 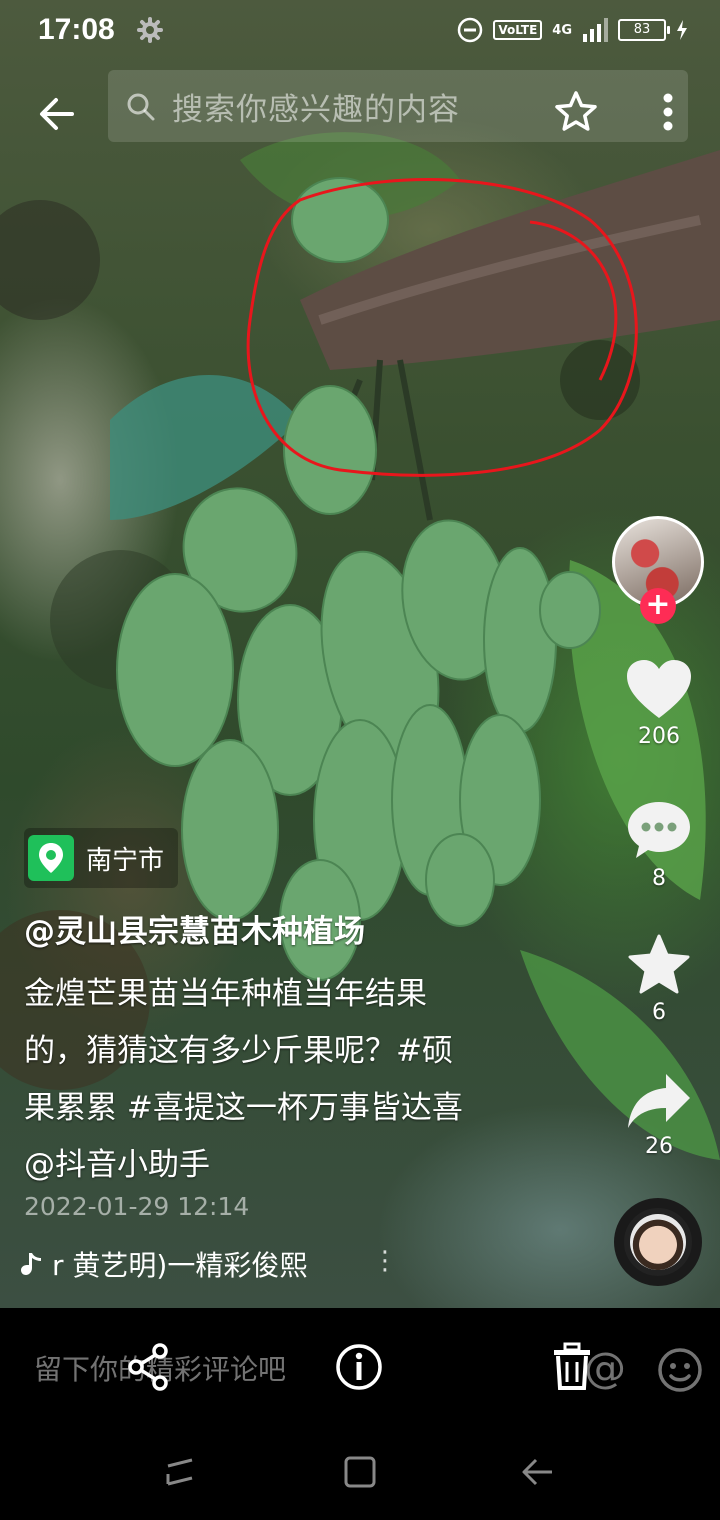 What do you see at coordinates (470, 30) in the screenshot?
I see `do-not-disturb-icon` at bounding box center [470, 30].